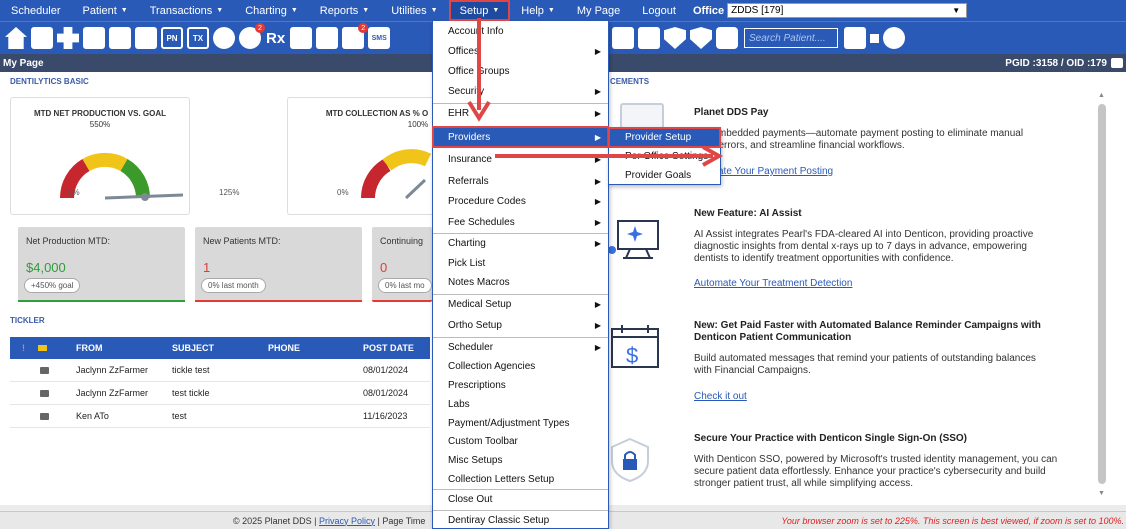 The image size is (1126, 529). What do you see at coordinates (220, 393) in the screenshot?
I see `table-row: Jaclynn ZzFarmer test tickle 08/01/2024` at bounding box center [220, 393].